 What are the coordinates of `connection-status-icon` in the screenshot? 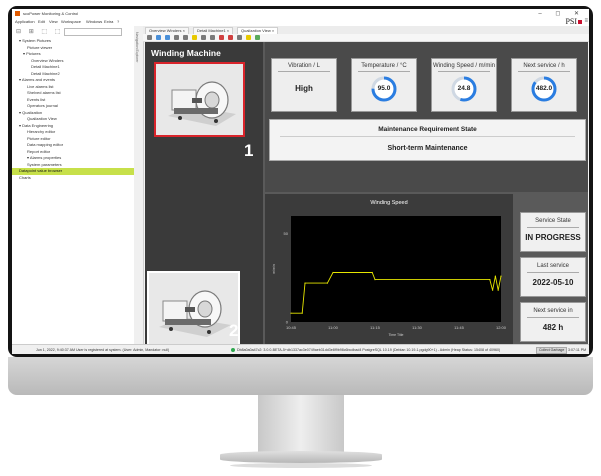 It's located at (233, 350).